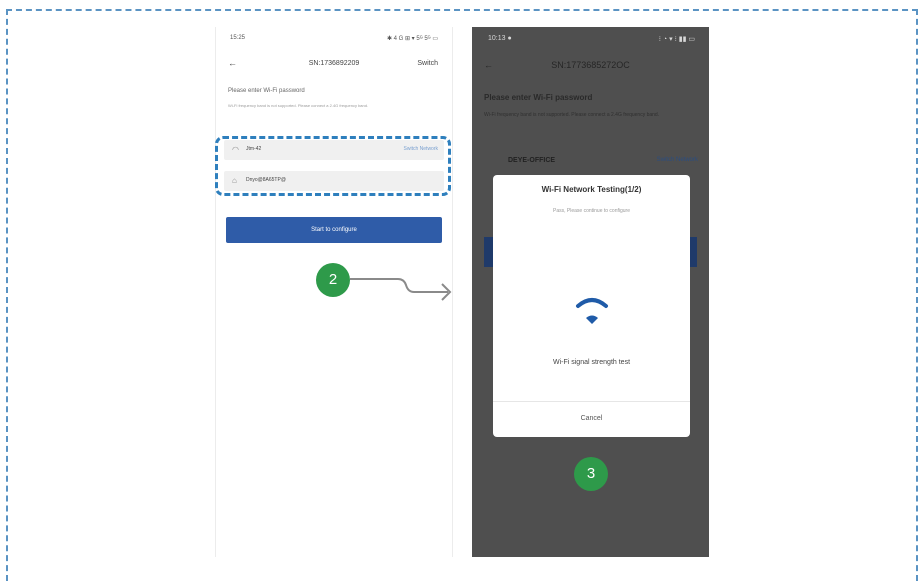 This screenshot has width=924, height=581. I want to click on wifi-icon, so click(592, 311).